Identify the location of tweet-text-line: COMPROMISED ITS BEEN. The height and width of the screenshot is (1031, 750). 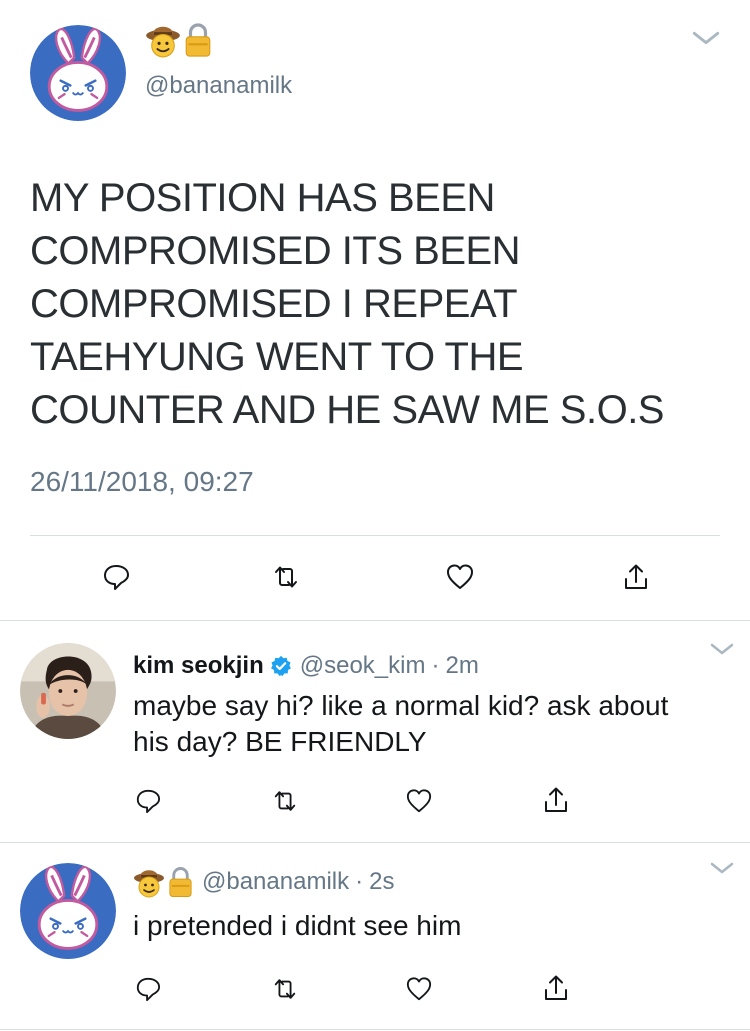
(275, 251).